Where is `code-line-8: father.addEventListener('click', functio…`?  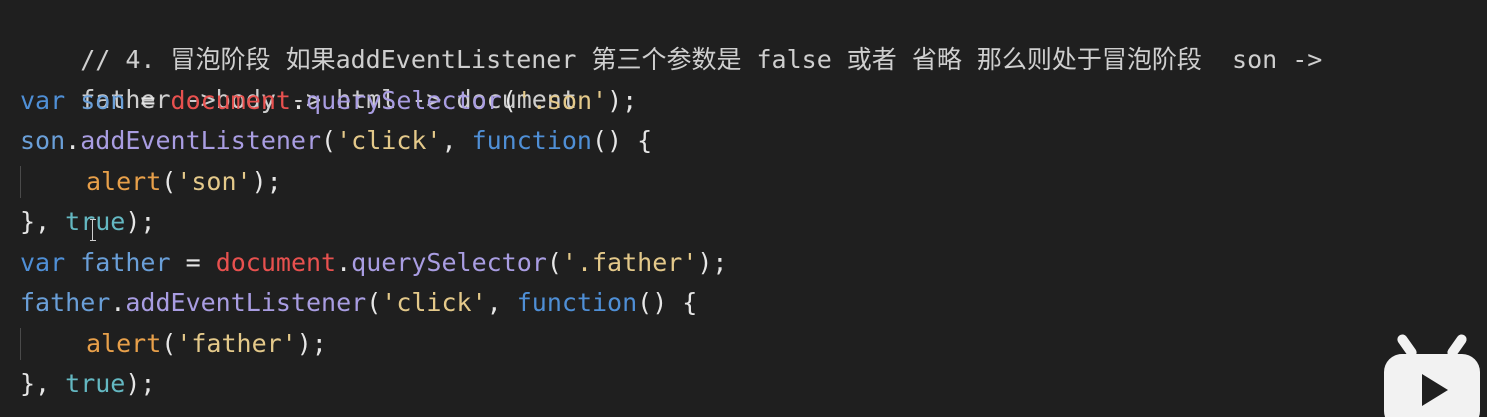
code-line-8: father.addEventListener('click', functio… is located at coordinates (358, 303).